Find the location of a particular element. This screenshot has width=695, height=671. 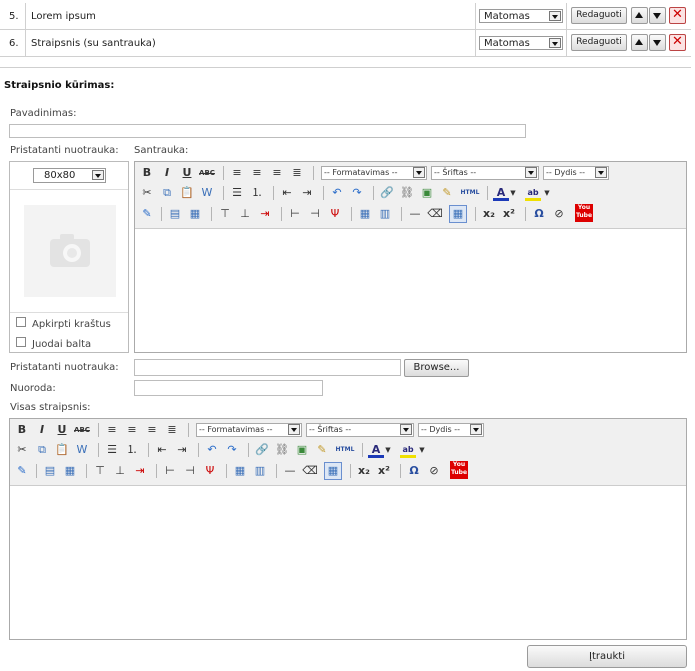

text-color-icon: A is located at coordinates (501, 193).